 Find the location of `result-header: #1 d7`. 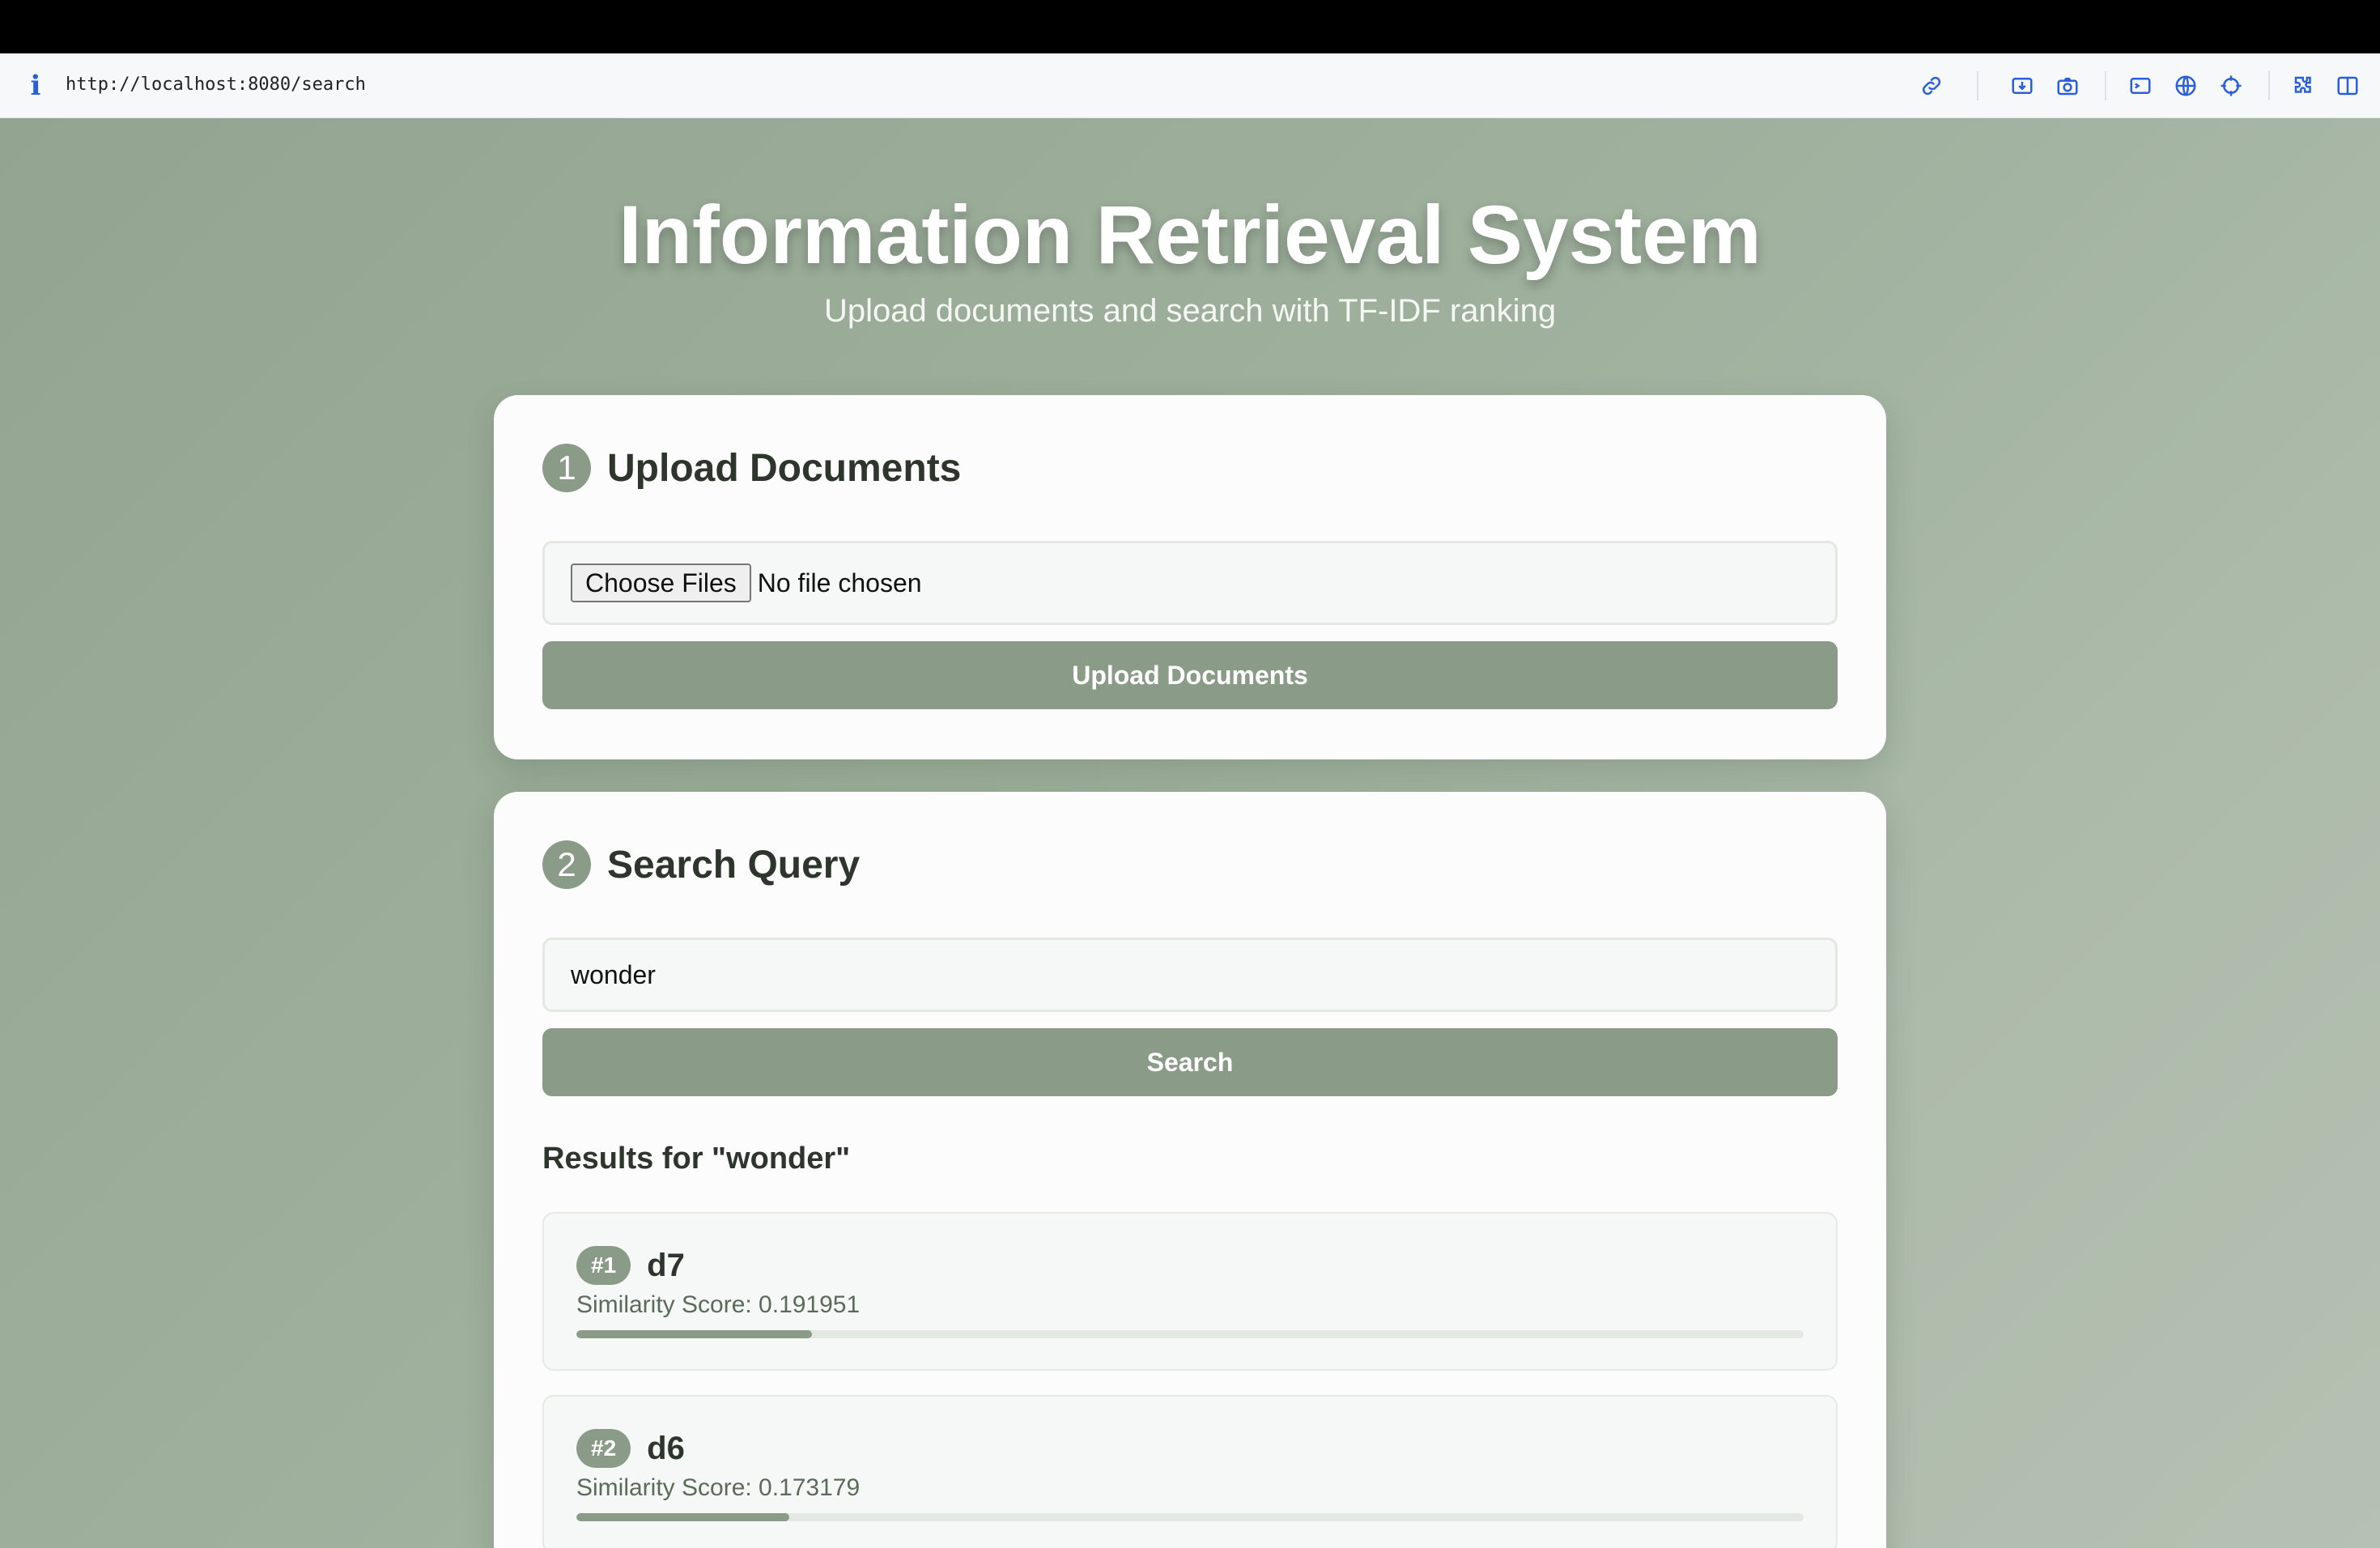

result-header: #1 d7 is located at coordinates (630, 1265).